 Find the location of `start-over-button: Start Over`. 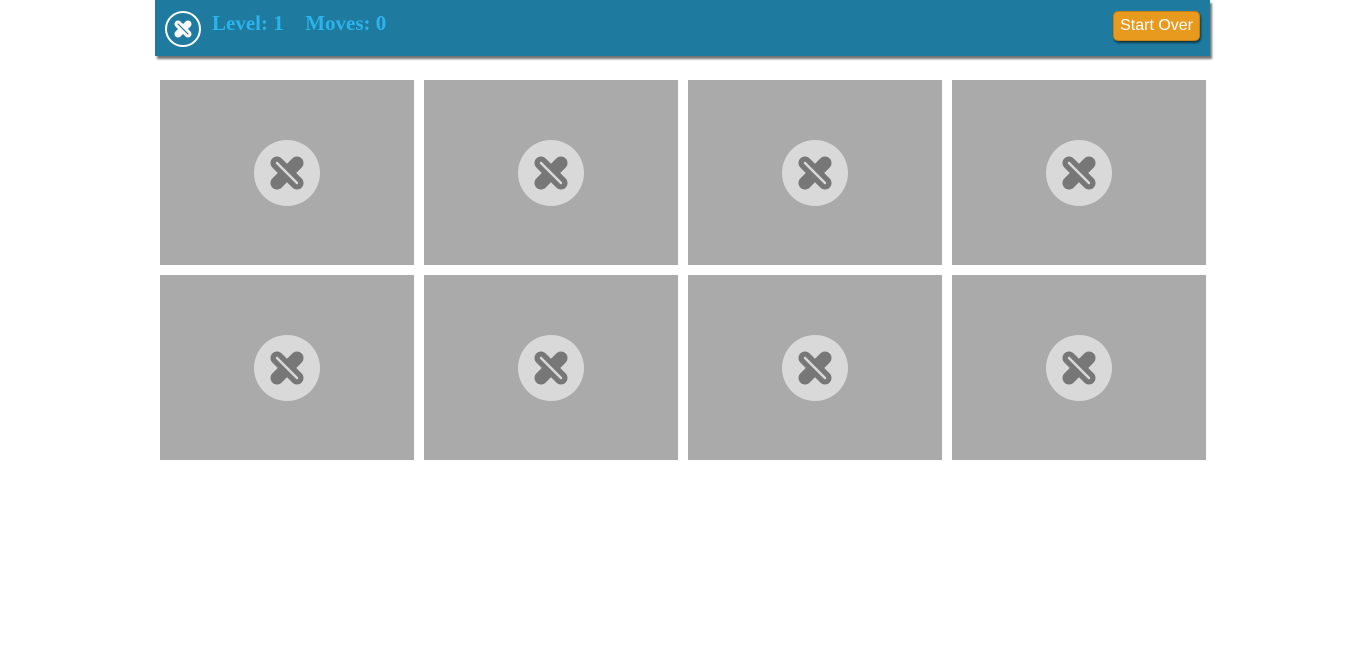

start-over-button: Start Over is located at coordinates (1156, 26).